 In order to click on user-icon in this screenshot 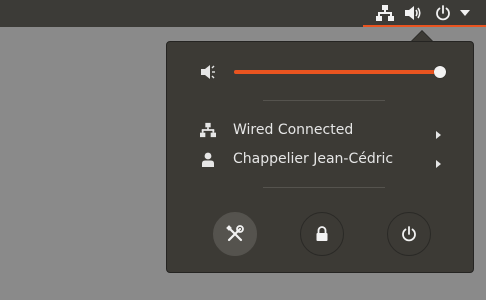, I will do `click(208, 159)`.